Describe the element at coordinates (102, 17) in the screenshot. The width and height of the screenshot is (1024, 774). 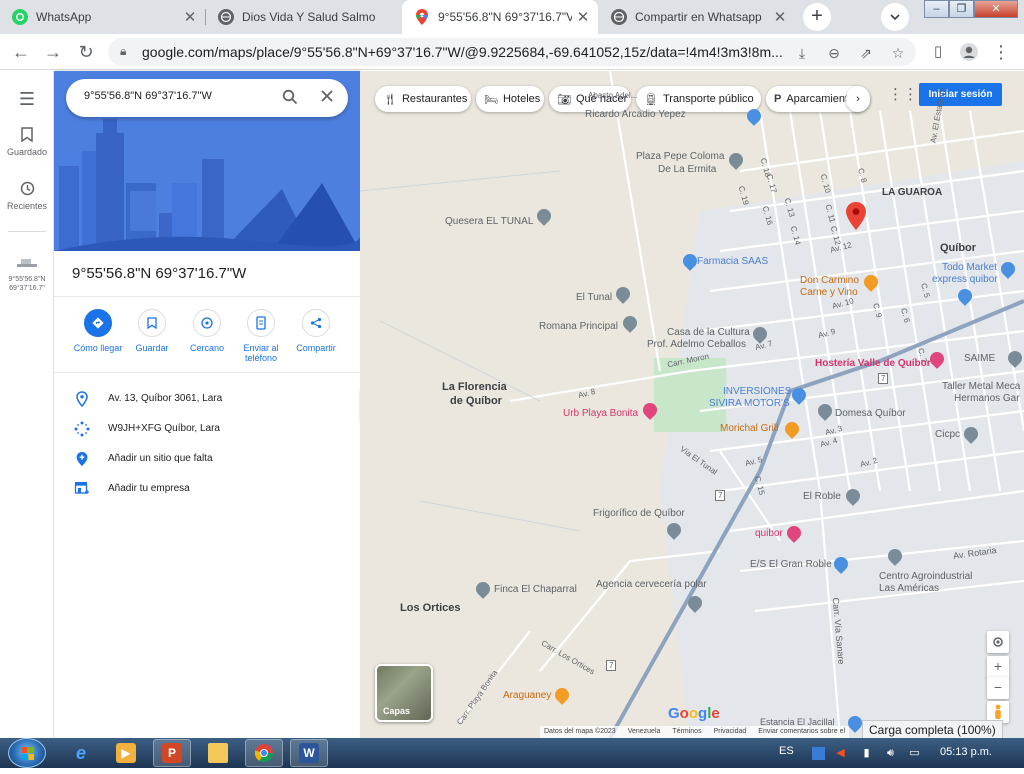
I see `tab-whatsapp: WhatsApp ✕` at that location.